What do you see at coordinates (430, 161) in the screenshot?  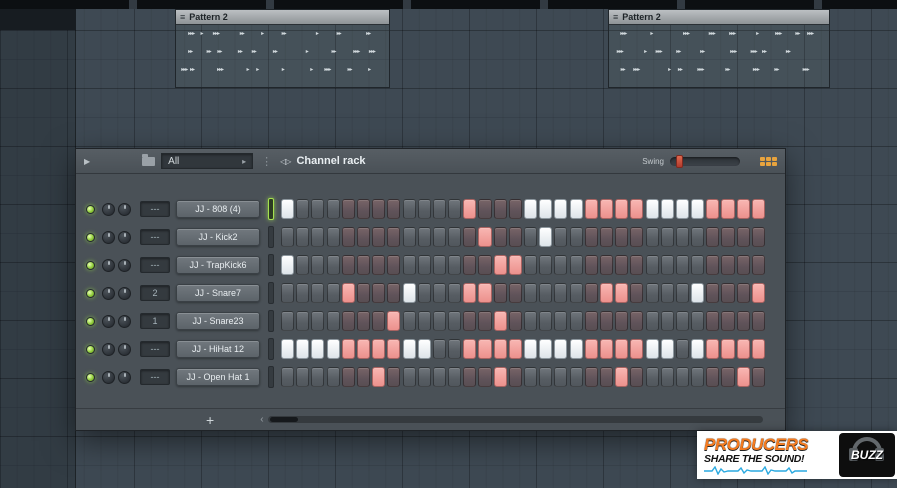 I see `channel-rack-titlebar: ▶ All ▸ ⋮ ◁▷ Channel rack Swing` at bounding box center [430, 161].